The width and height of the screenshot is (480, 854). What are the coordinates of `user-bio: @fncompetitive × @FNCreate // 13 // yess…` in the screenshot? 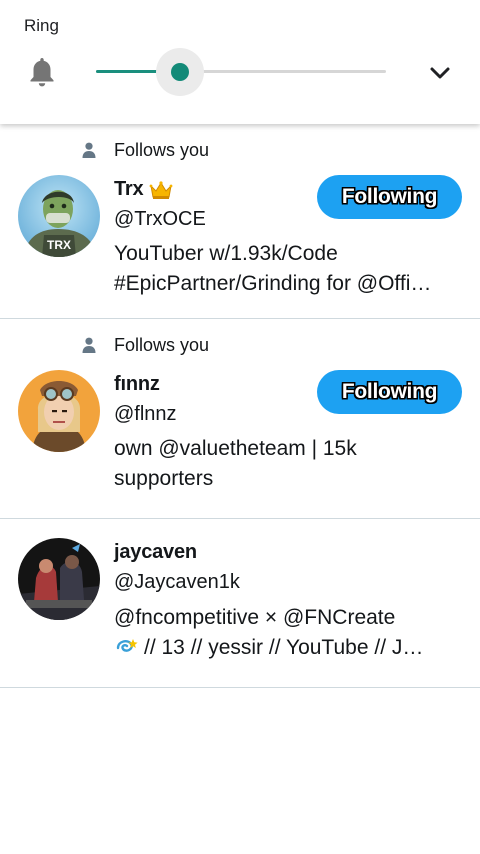 It's located at (289, 633).